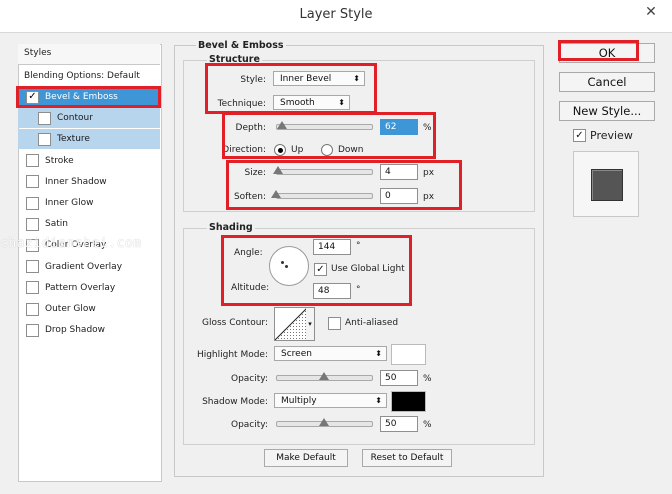 The image size is (672, 494). I want to click on style-item-satin: Satin, so click(89, 224).